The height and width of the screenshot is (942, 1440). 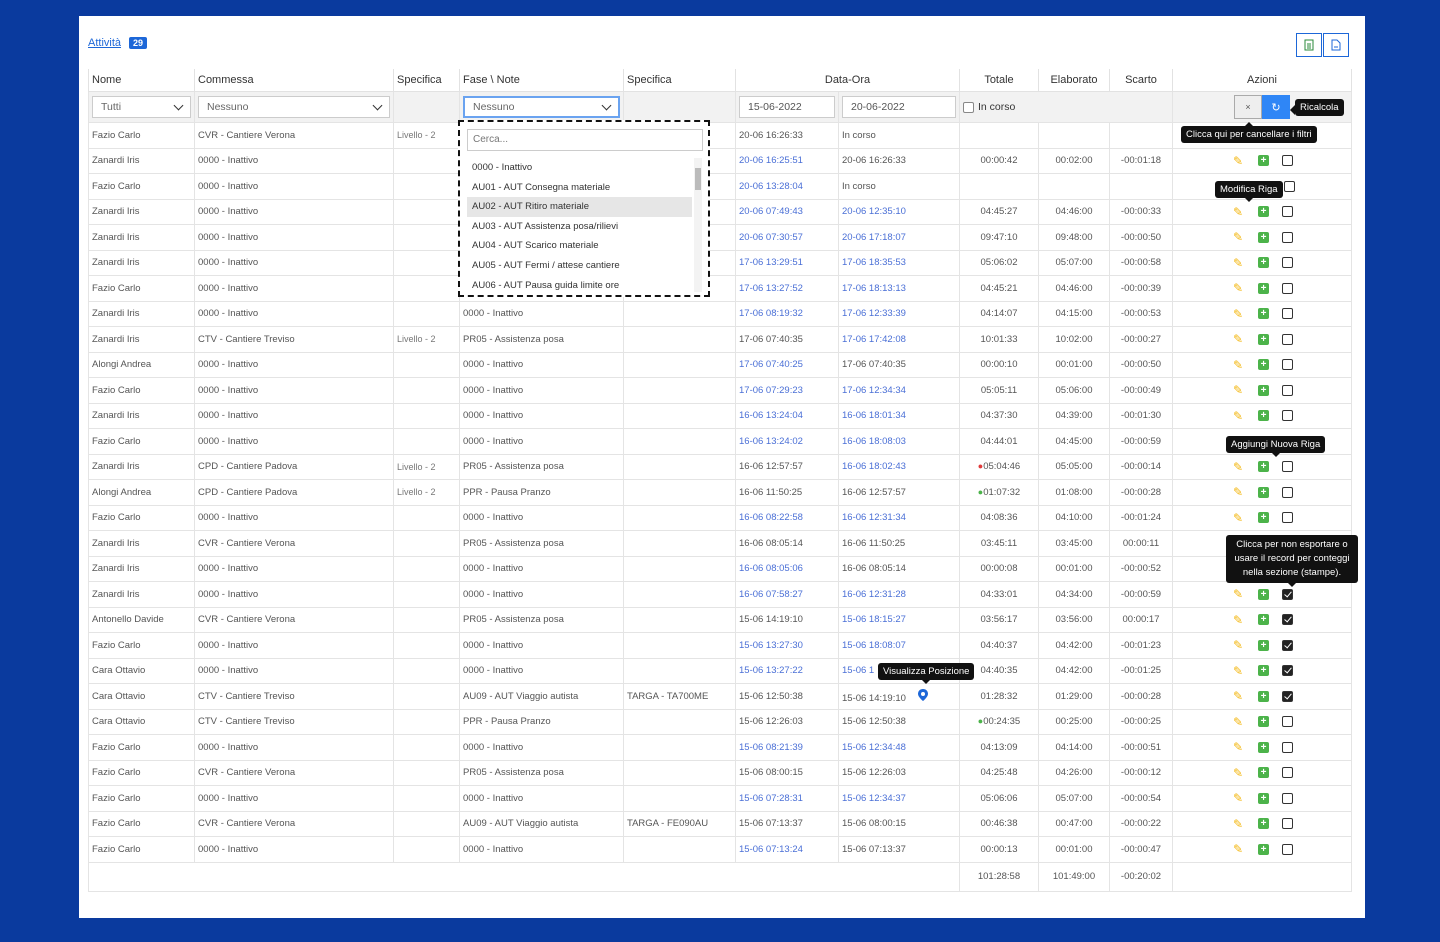 I want to click on end-time-text: 15-06 12:34:37, so click(x=874, y=798).